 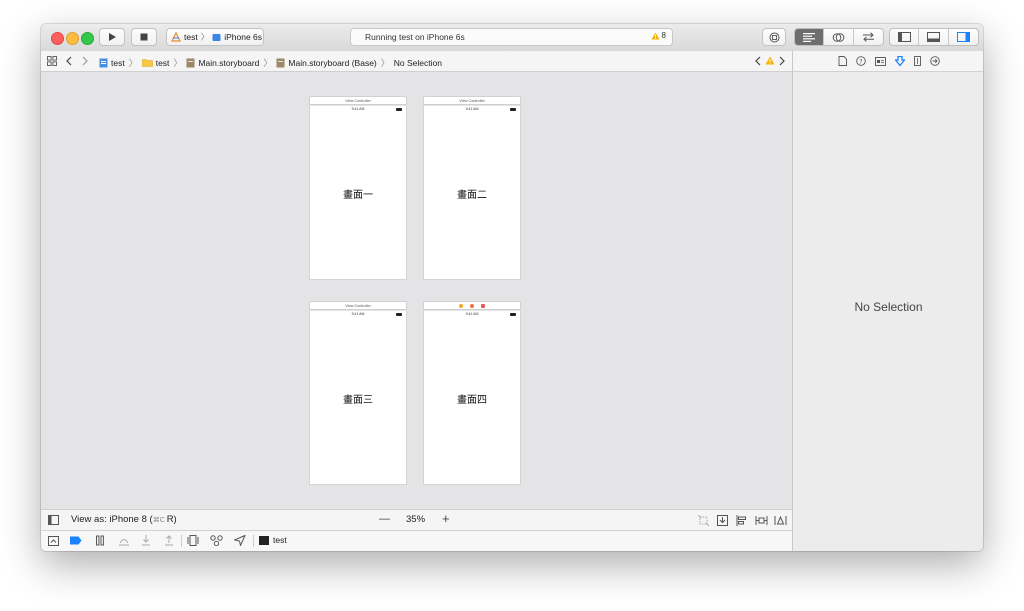 What do you see at coordinates (880, 61) in the screenshot?
I see `identity-inspector-icon` at bounding box center [880, 61].